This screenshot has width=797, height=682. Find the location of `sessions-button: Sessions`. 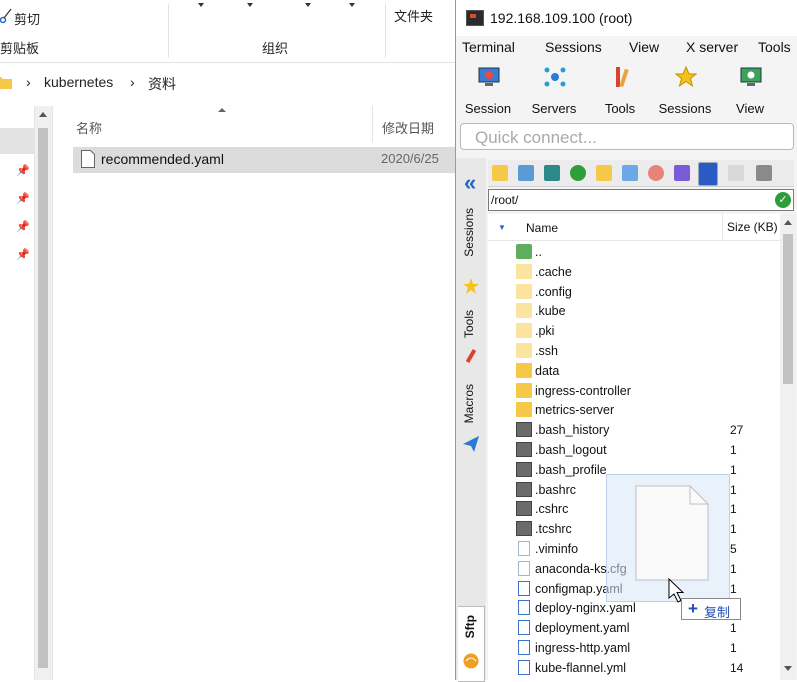

sessions-button: Sessions is located at coordinates (685, 91).